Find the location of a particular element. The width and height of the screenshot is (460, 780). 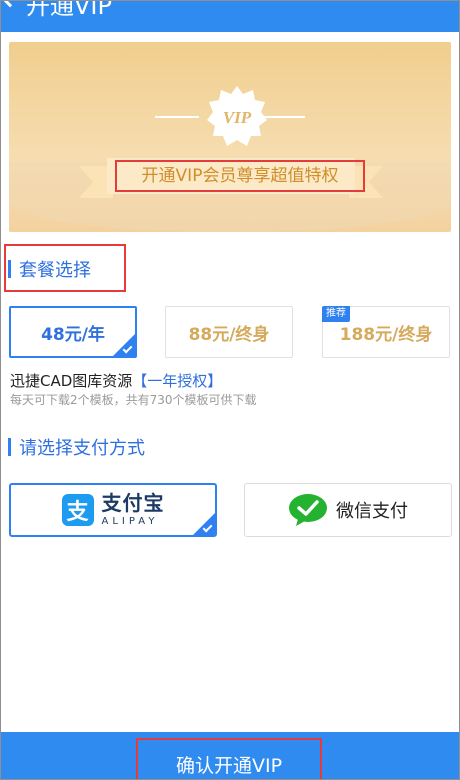

alipay-option: 支 支付宝 ALIPAY is located at coordinates (113, 510).